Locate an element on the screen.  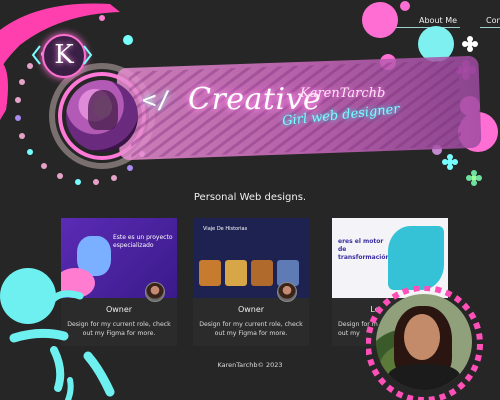
cyan-large-circle is located at coordinates (28, 296).